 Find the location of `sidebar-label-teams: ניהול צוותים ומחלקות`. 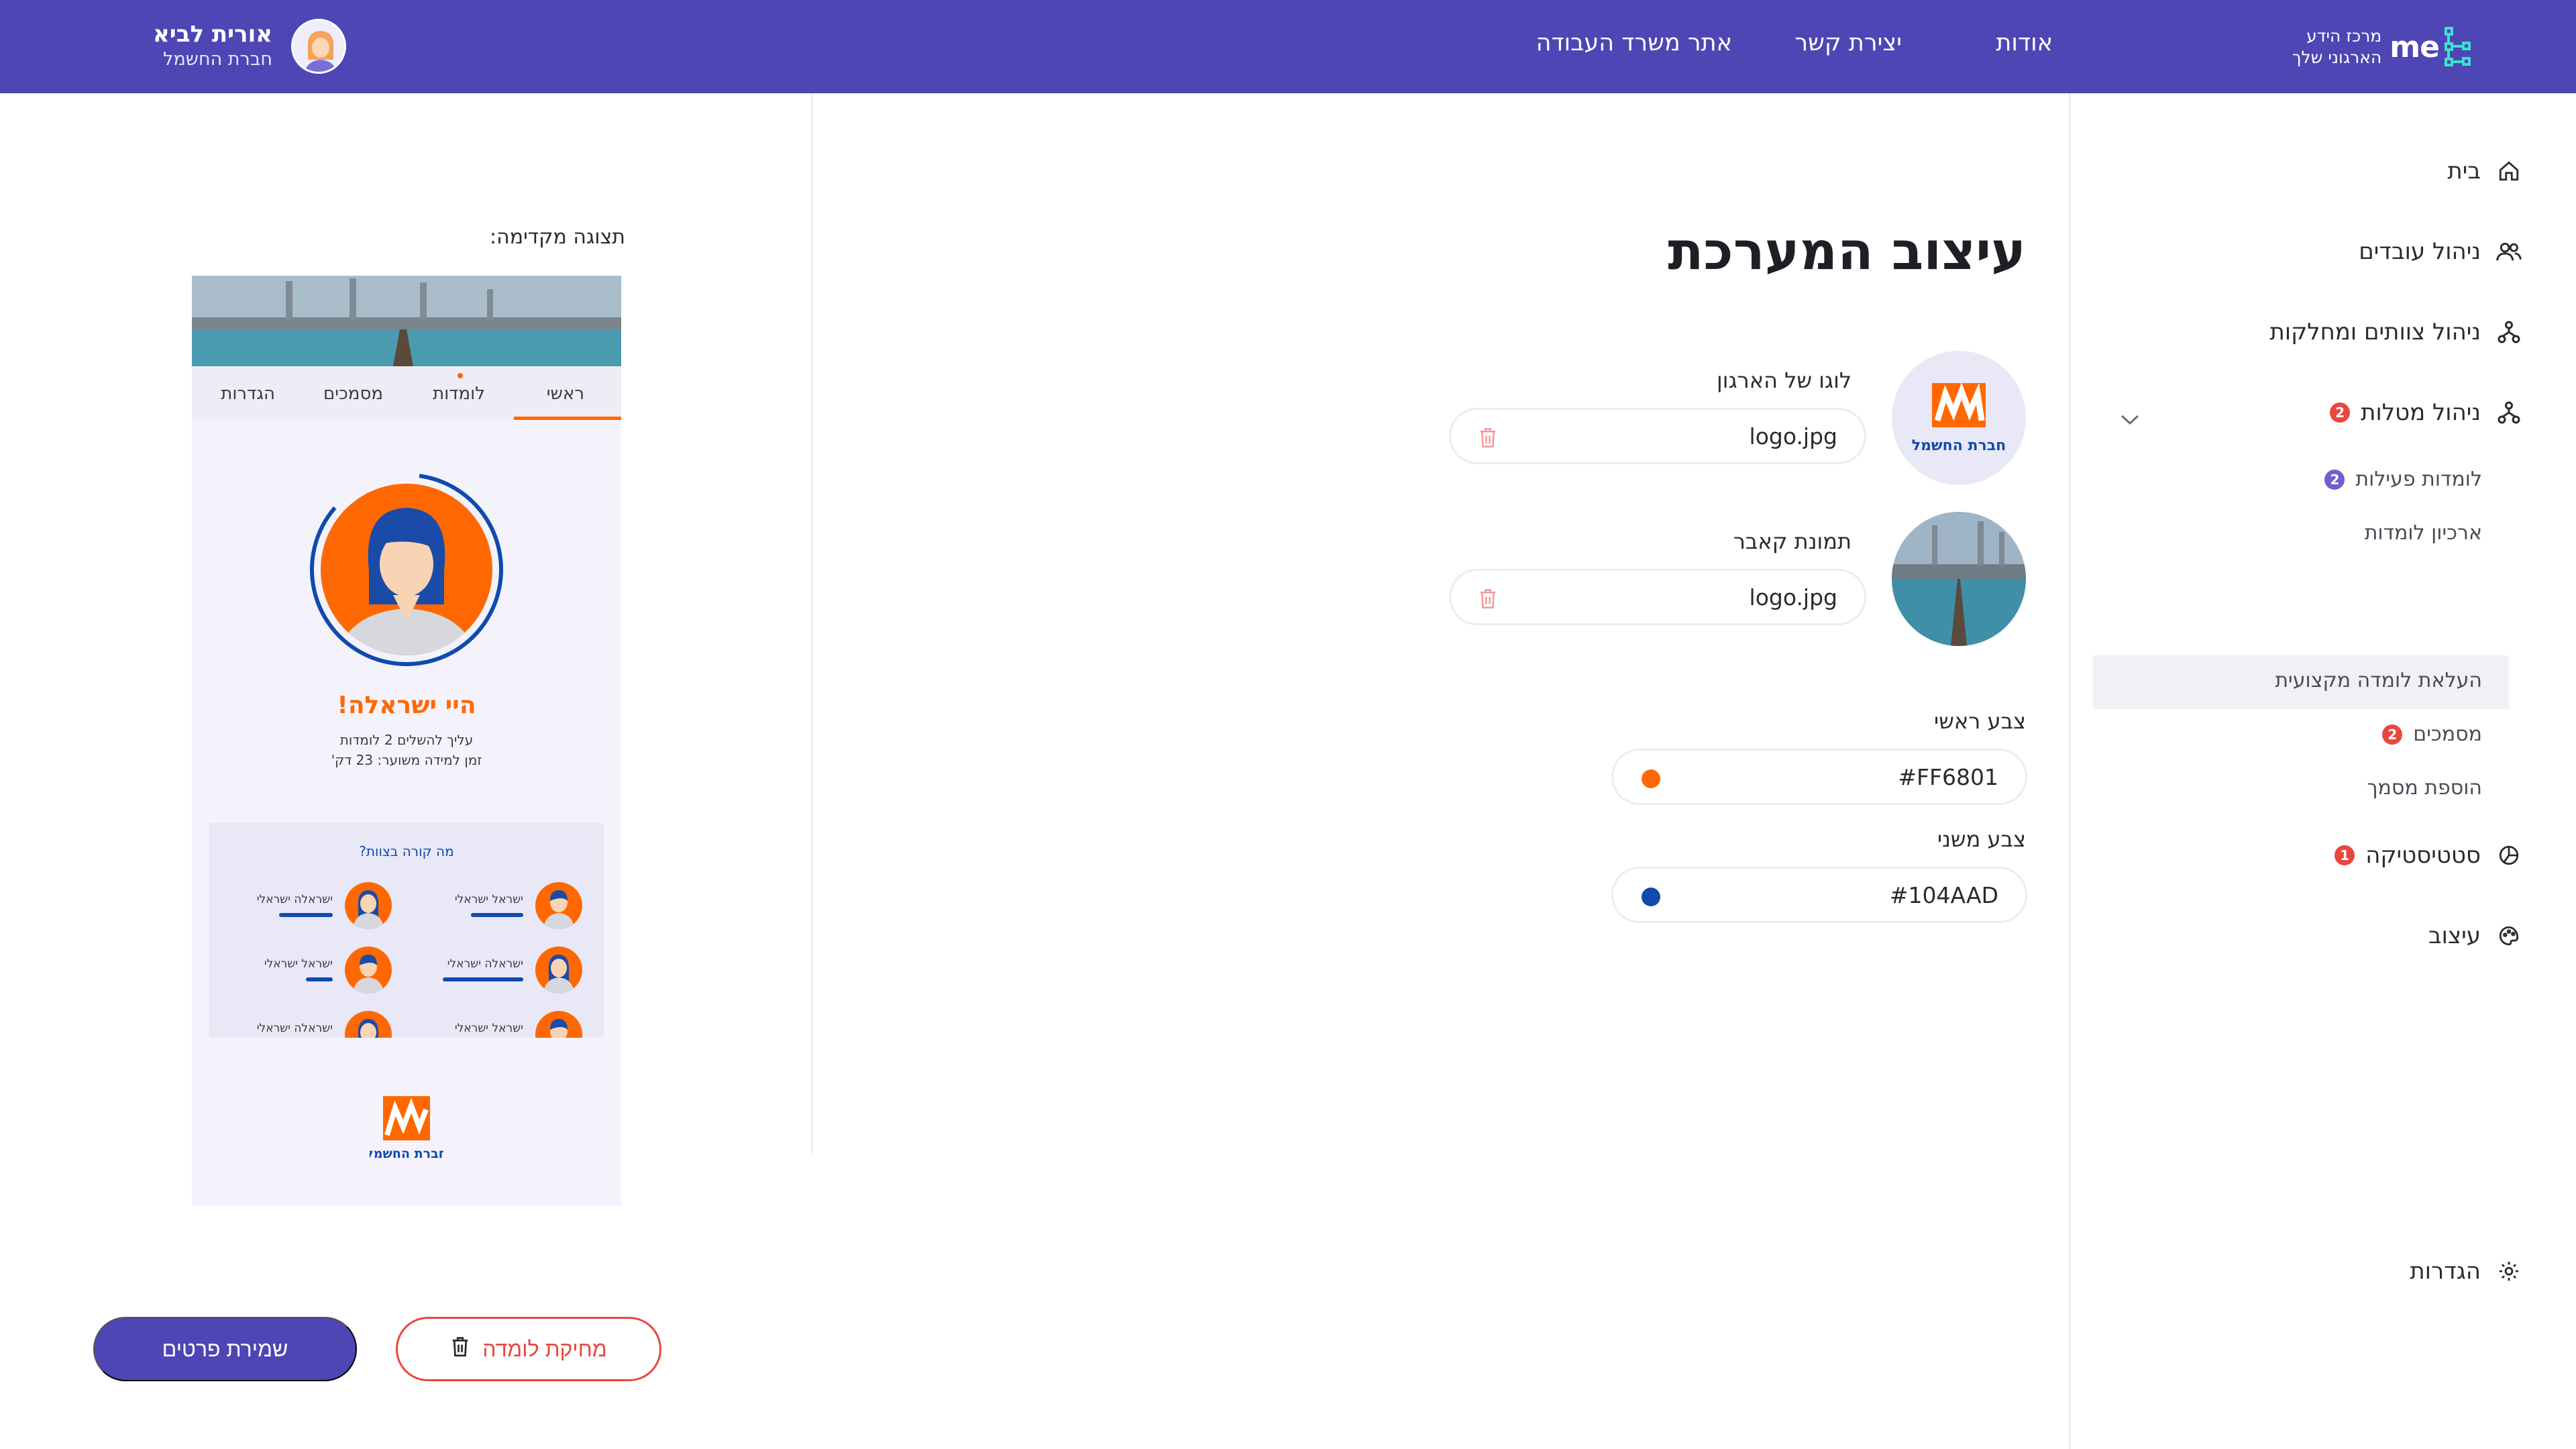

sidebar-label-teams: ניהול צוותים ומחלקות is located at coordinates (2375, 332).